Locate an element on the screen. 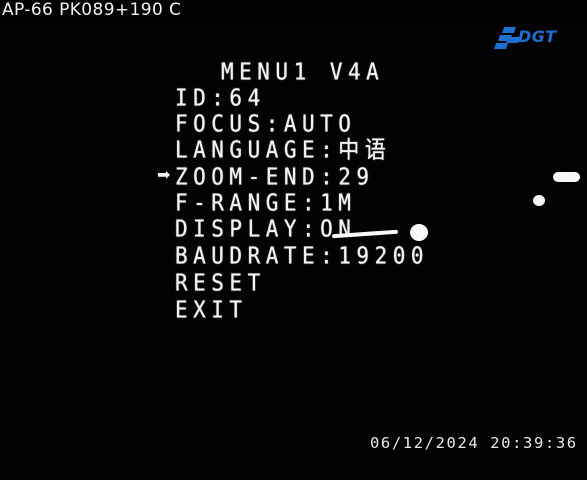 Image resolution: width=587 pixels, height=480 pixels. menu-item-id: ID:64 is located at coordinates (220, 97).